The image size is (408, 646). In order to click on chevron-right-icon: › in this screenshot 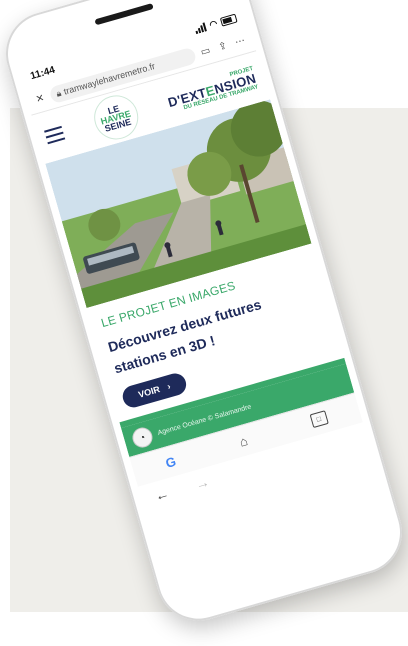, I will do `click(169, 386)`.